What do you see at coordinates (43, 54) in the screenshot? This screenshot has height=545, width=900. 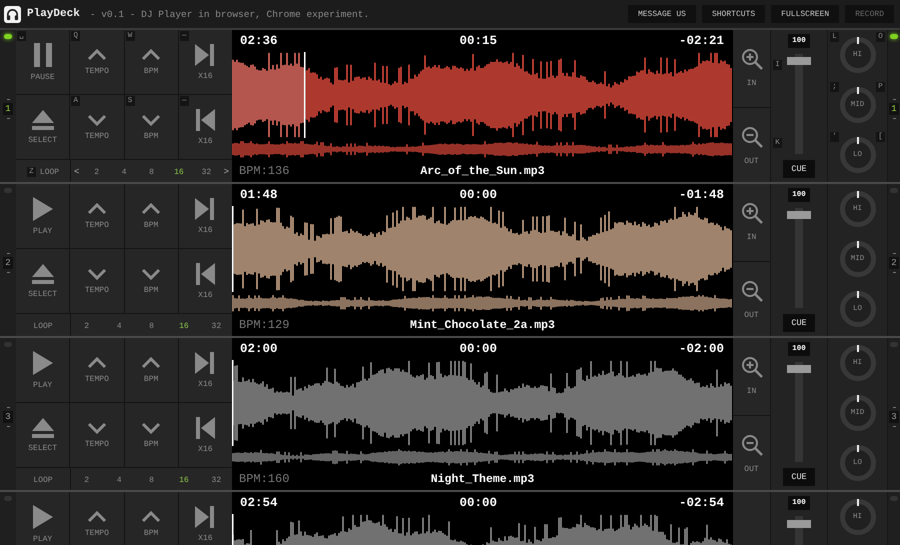 I see `pause-icon` at bounding box center [43, 54].